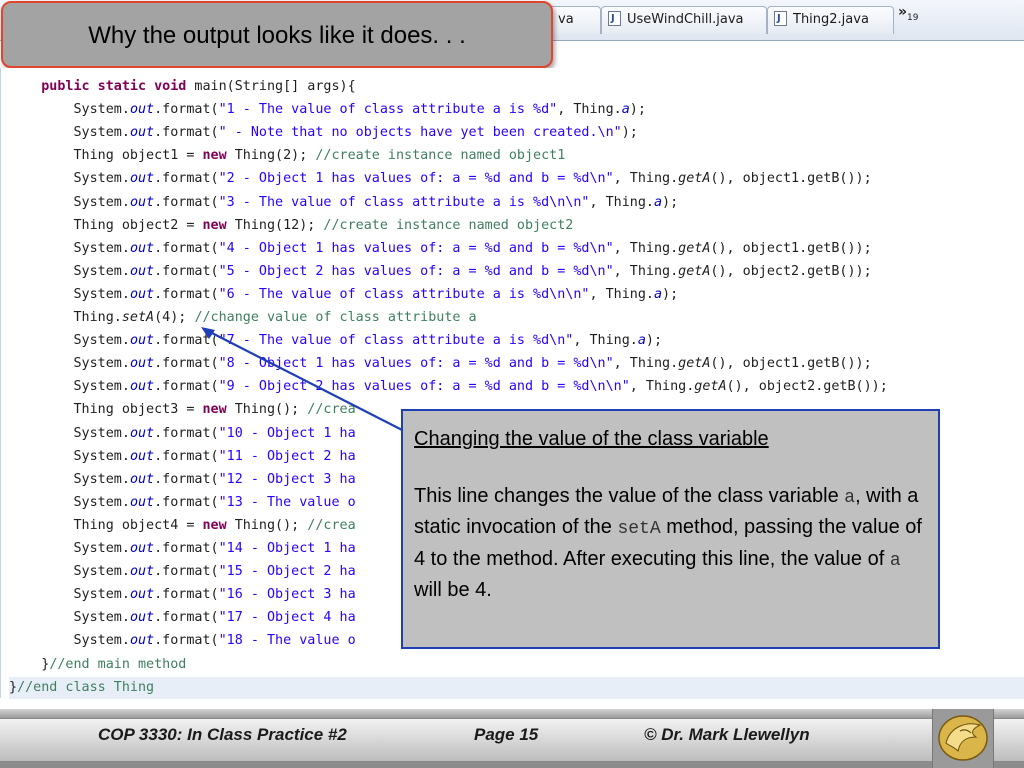  What do you see at coordinates (684, 20) in the screenshot?
I see `tab-usewindchill: UseWindChill.java` at bounding box center [684, 20].